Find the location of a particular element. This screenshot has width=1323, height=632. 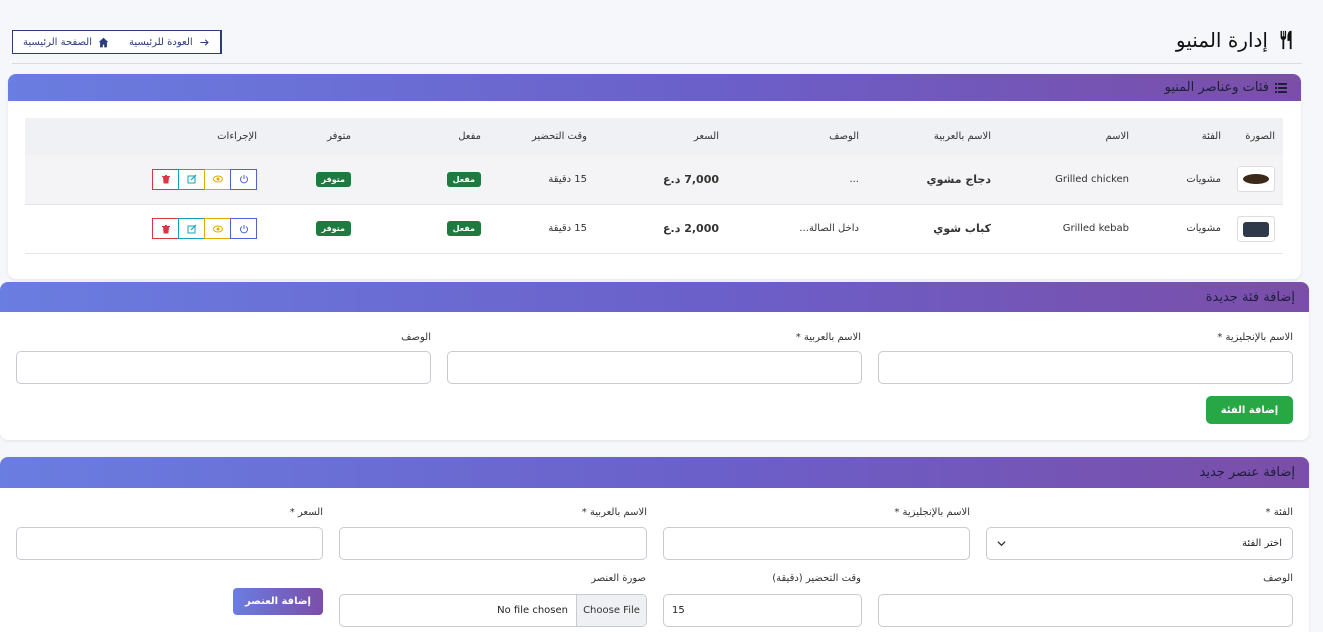

item-name: Grilled chicken is located at coordinates (1068, 180).